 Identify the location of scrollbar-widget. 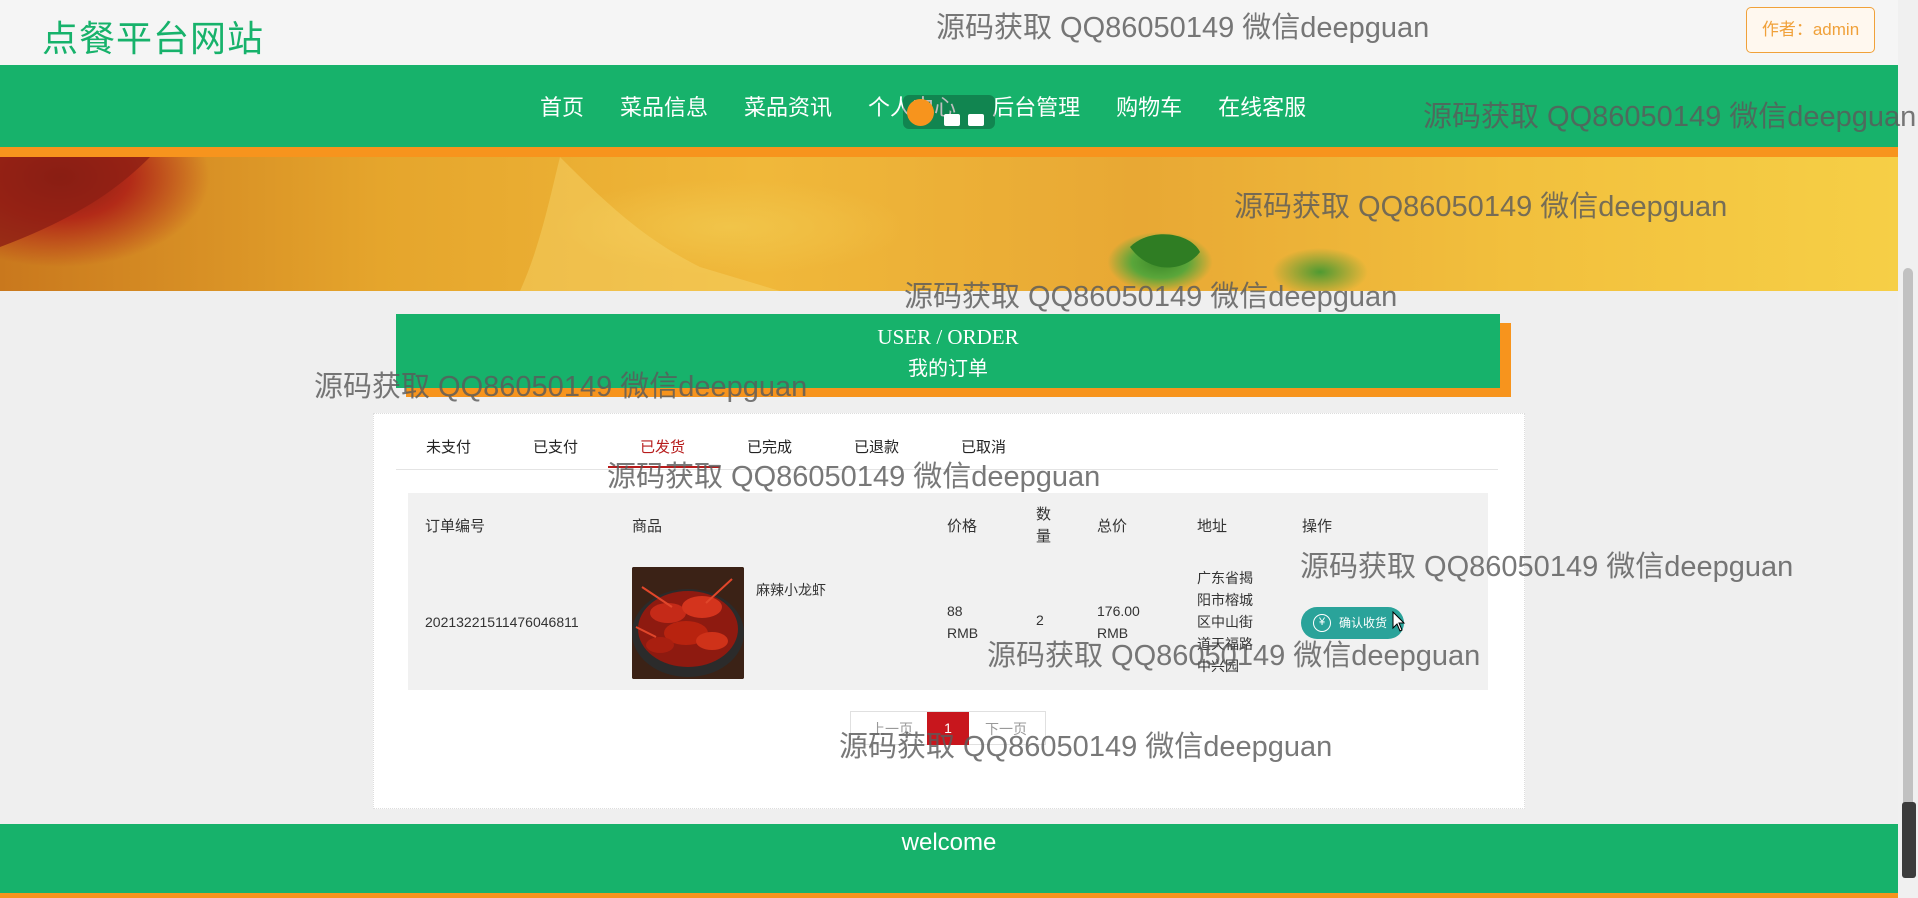
(1909, 840).